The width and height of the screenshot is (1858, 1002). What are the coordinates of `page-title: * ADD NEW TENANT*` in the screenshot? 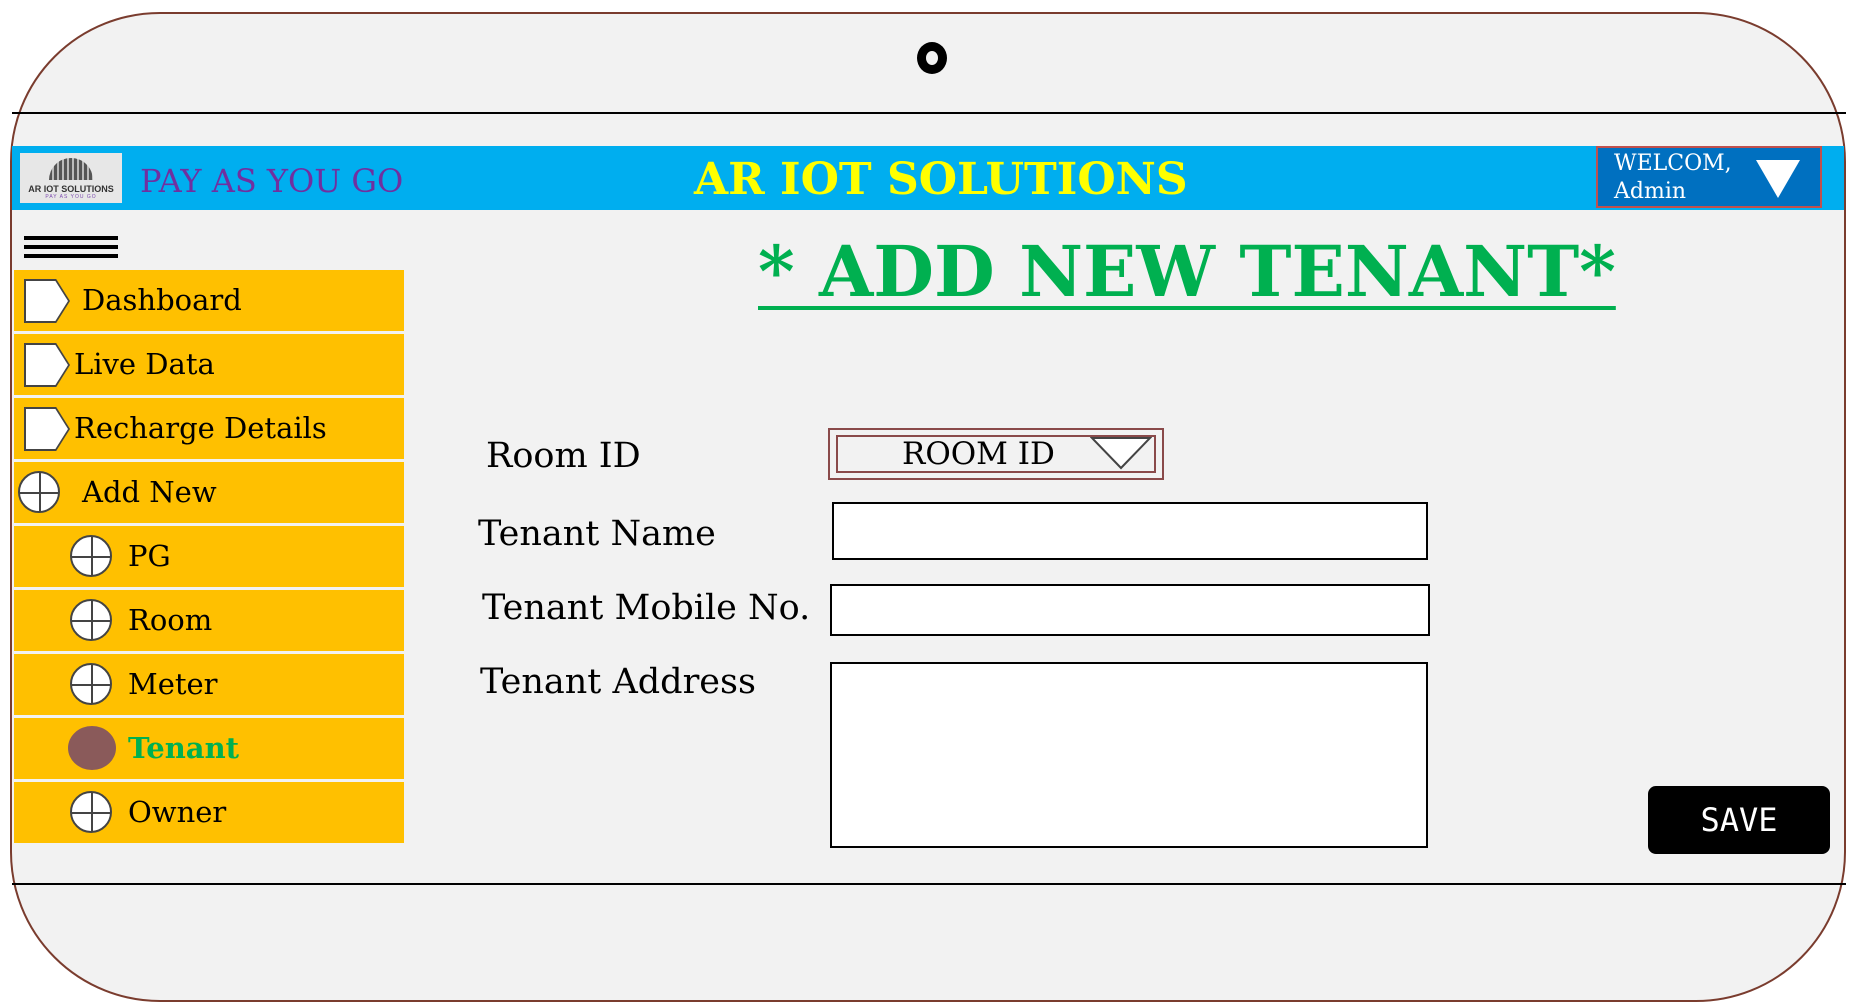 It's located at (1187, 271).